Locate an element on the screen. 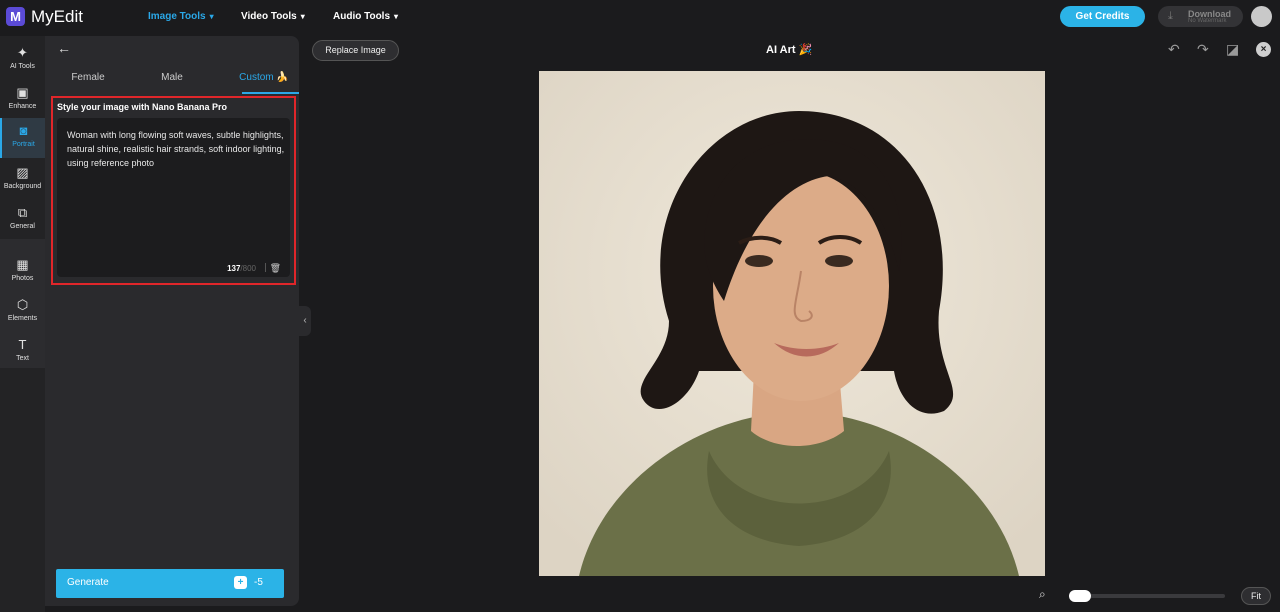 The image size is (1280, 612). rail-label: Elements is located at coordinates (22, 318).